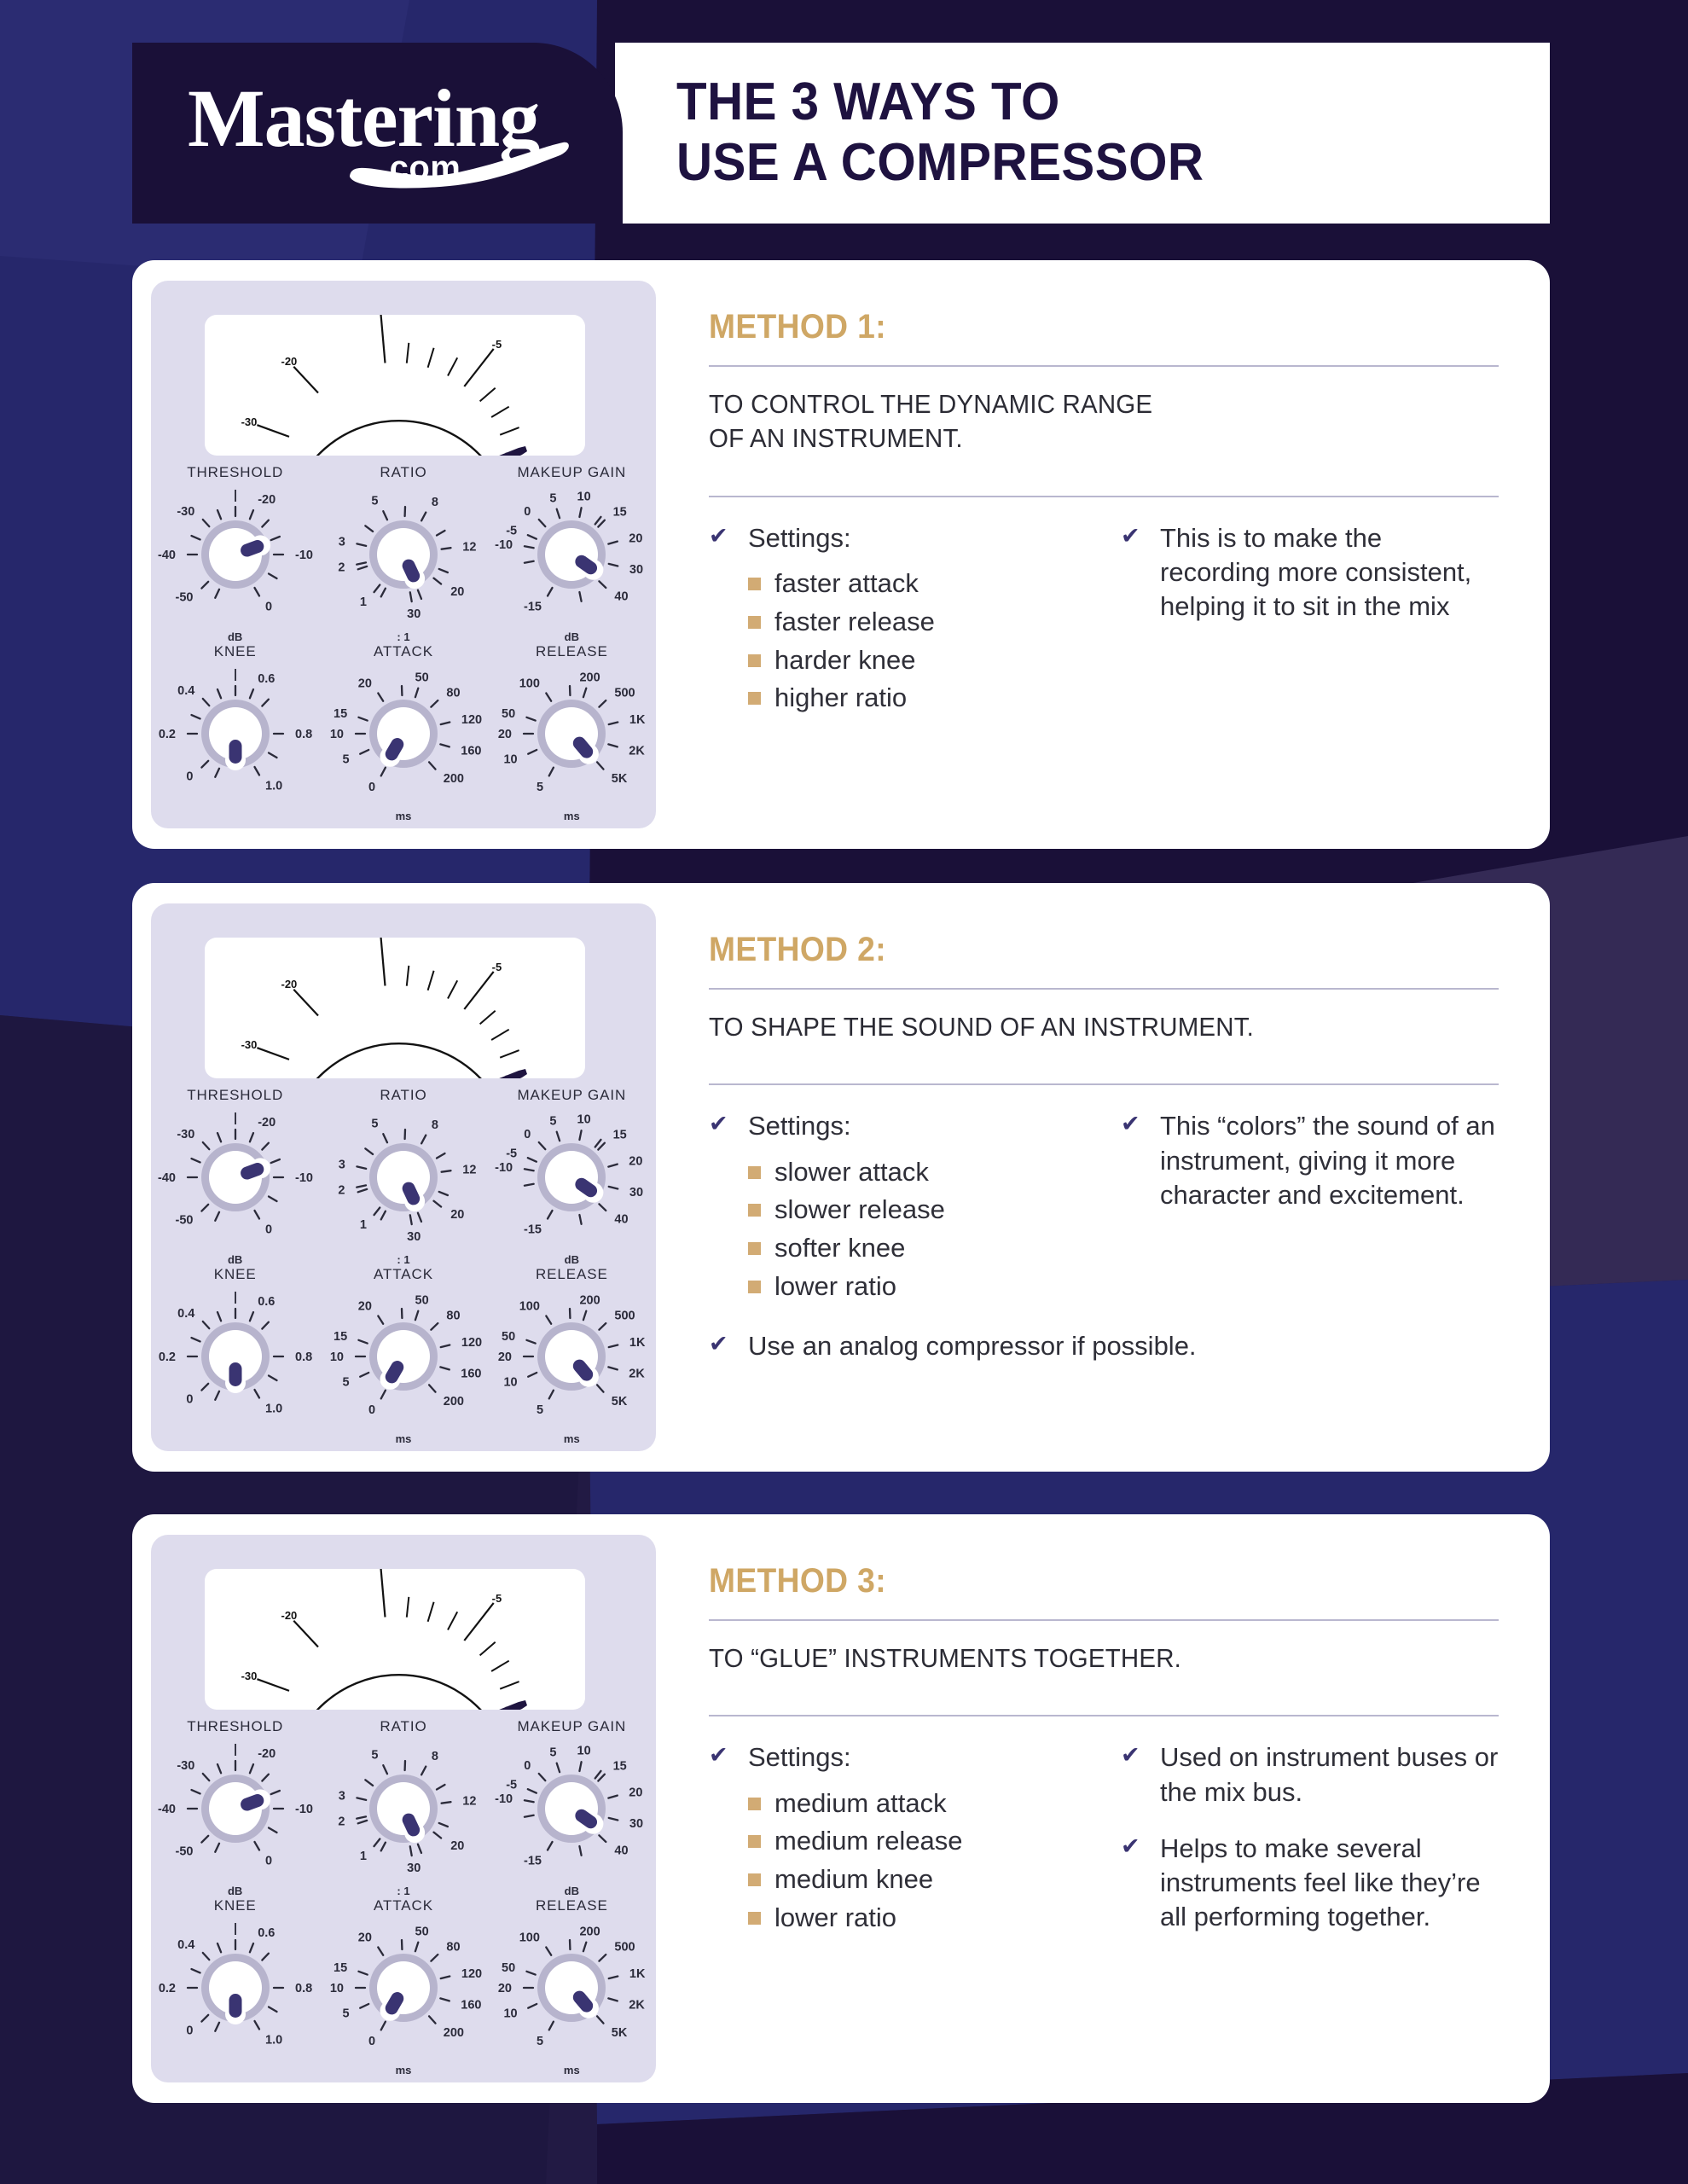  What do you see at coordinates (497, 345) in the screenshot?
I see `svg-text: -5` at bounding box center [497, 345].